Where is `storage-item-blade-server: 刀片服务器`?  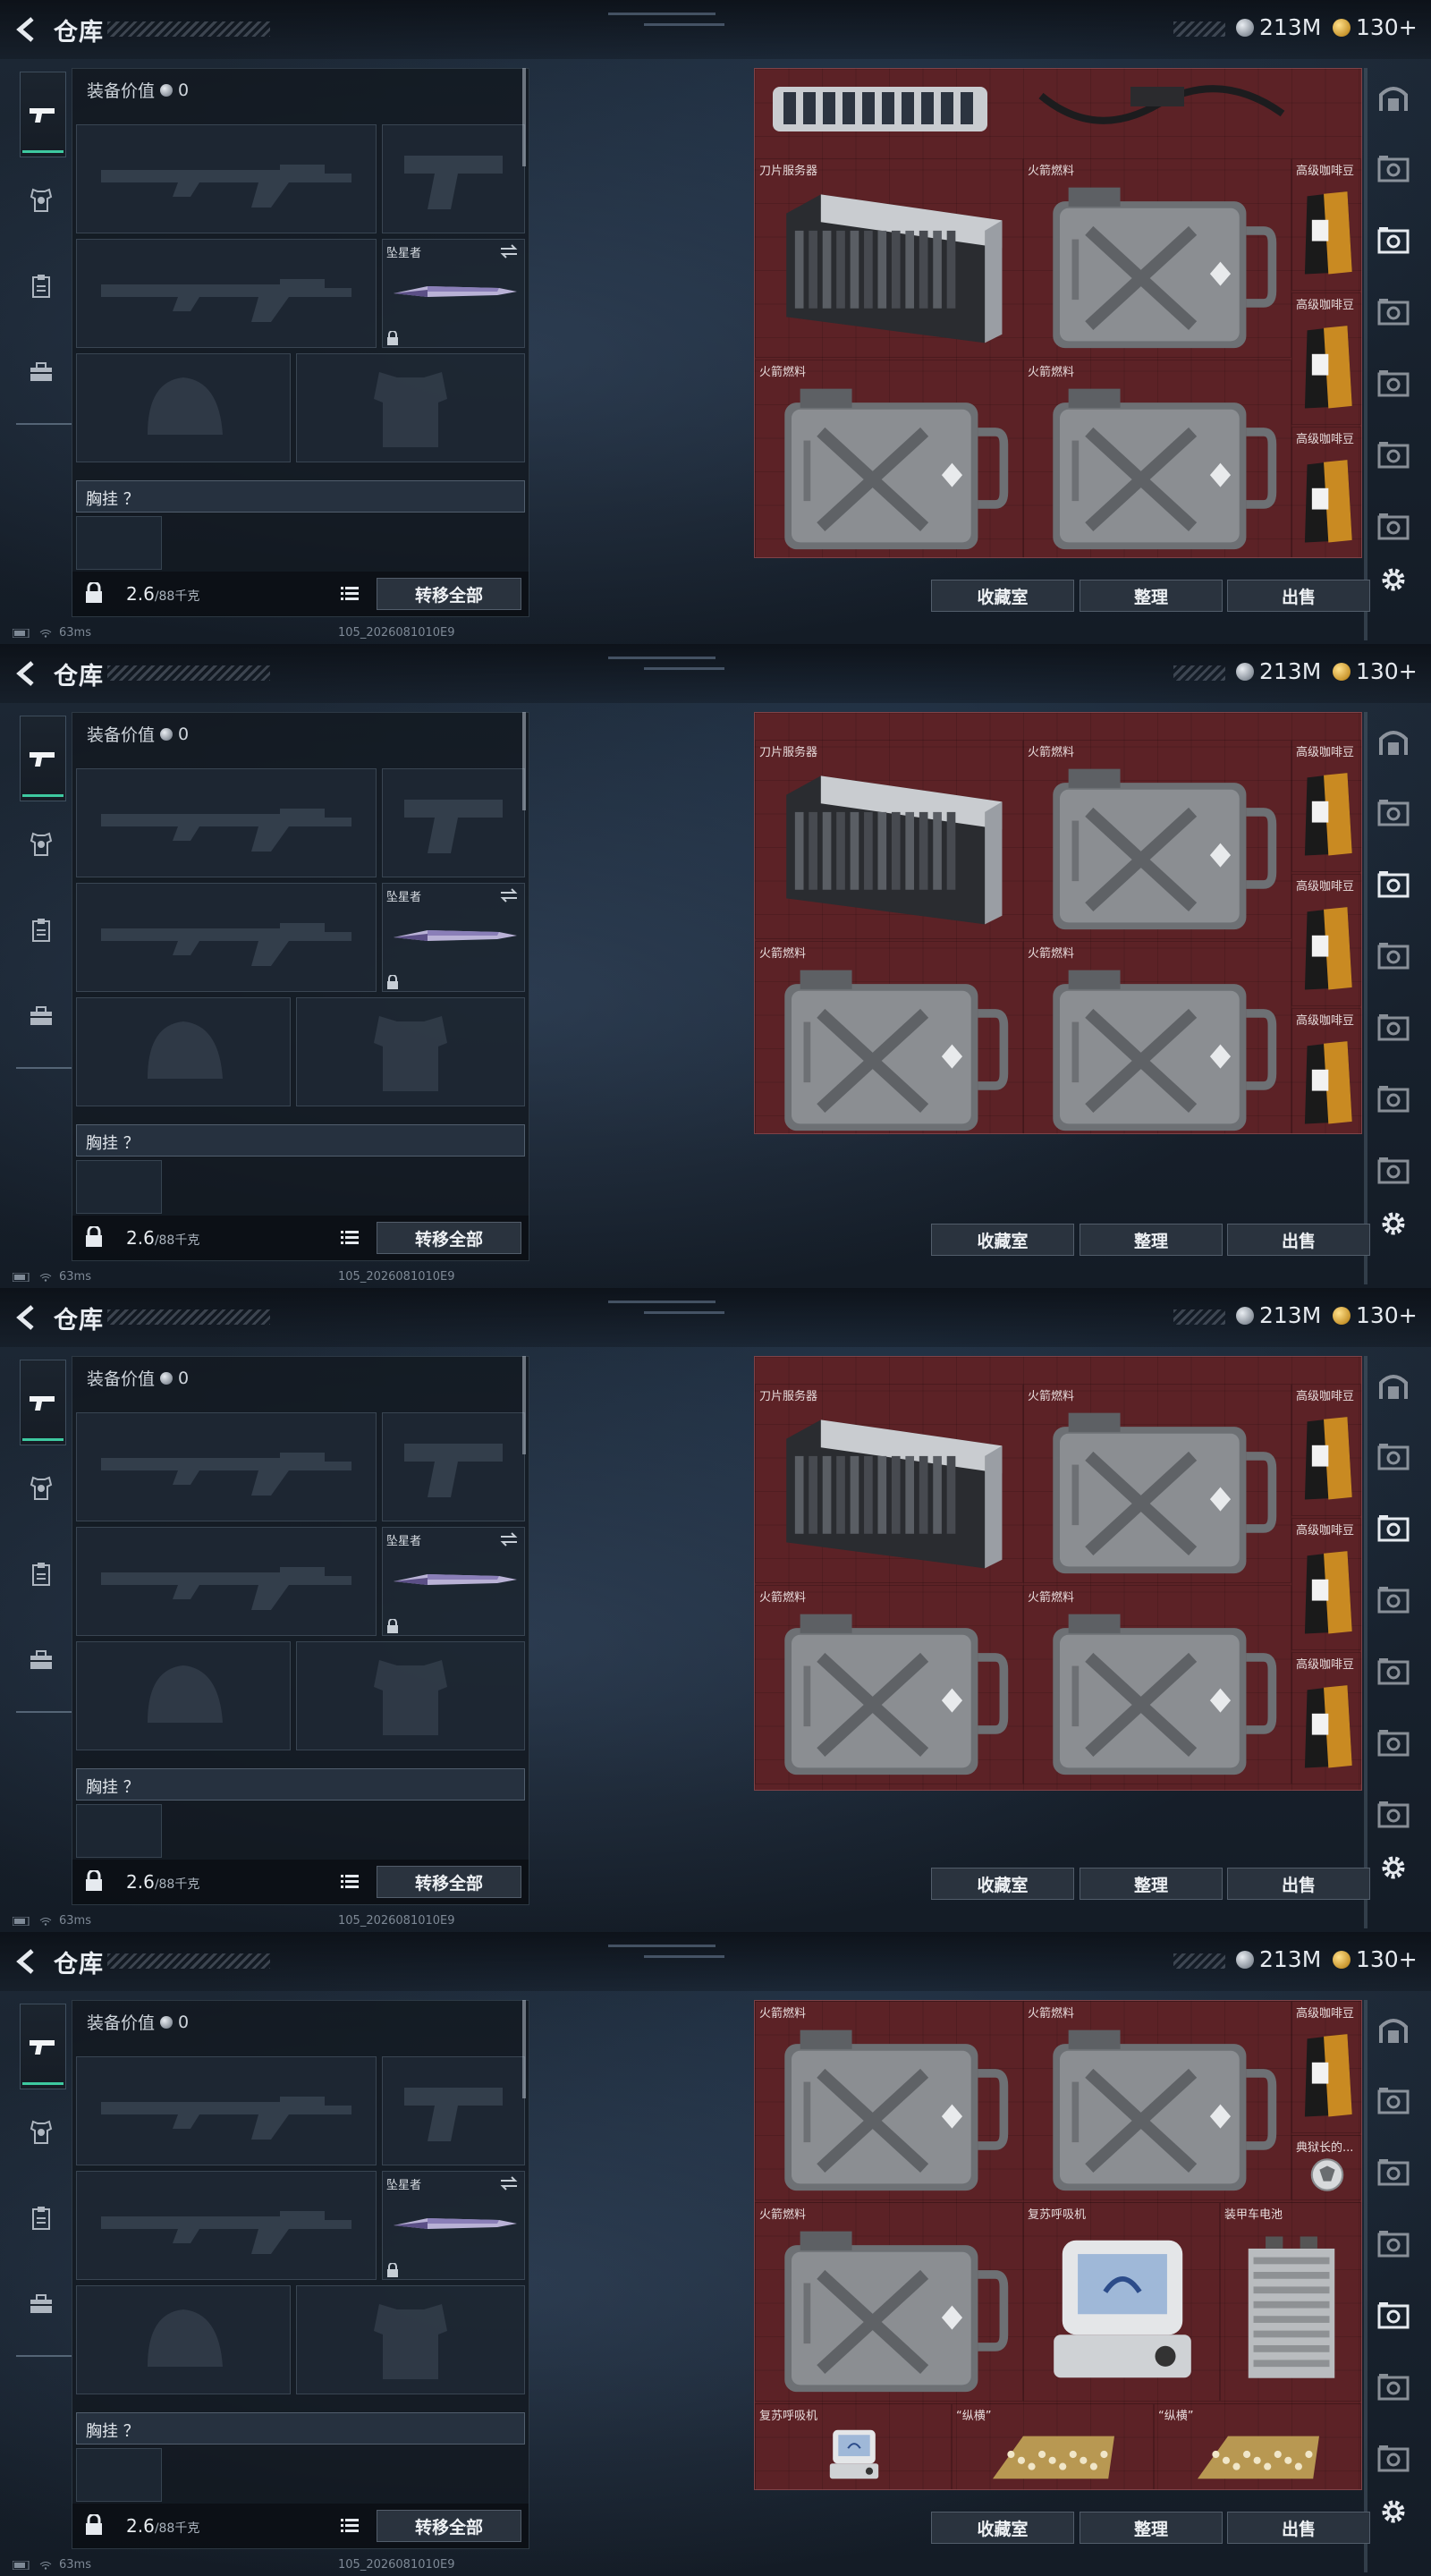 storage-item-blade-server: 刀片服务器 is located at coordinates (889, 839).